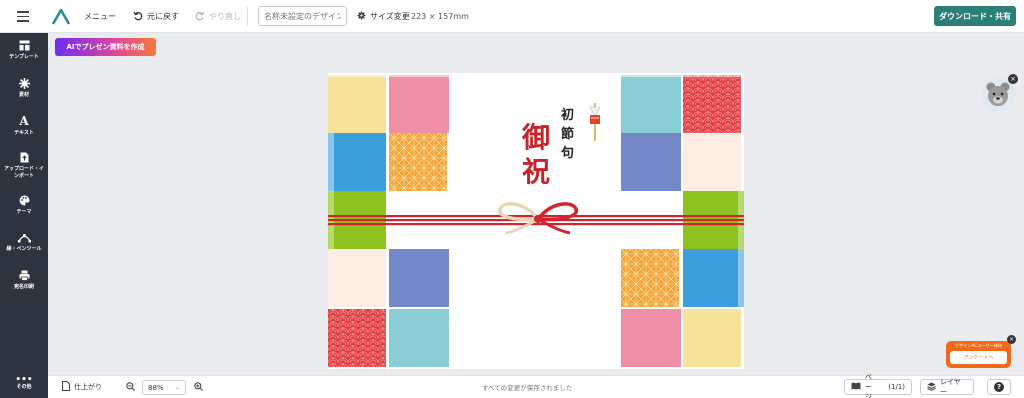 This screenshot has height=398, width=1024. What do you see at coordinates (62, 16) in the screenshot?
I see `app-logo` at bounding box center [62, 16].